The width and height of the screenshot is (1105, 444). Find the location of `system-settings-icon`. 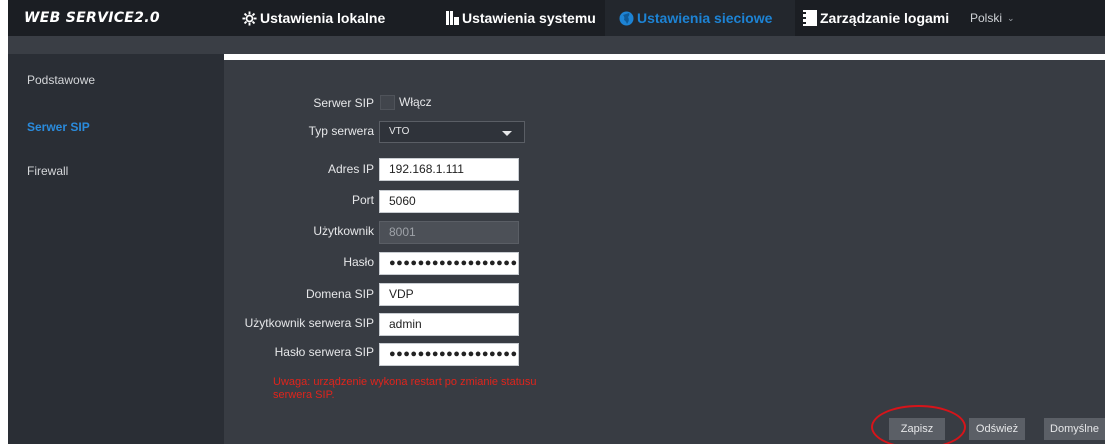

system-settings-icon is located at coordinates (452, 18).